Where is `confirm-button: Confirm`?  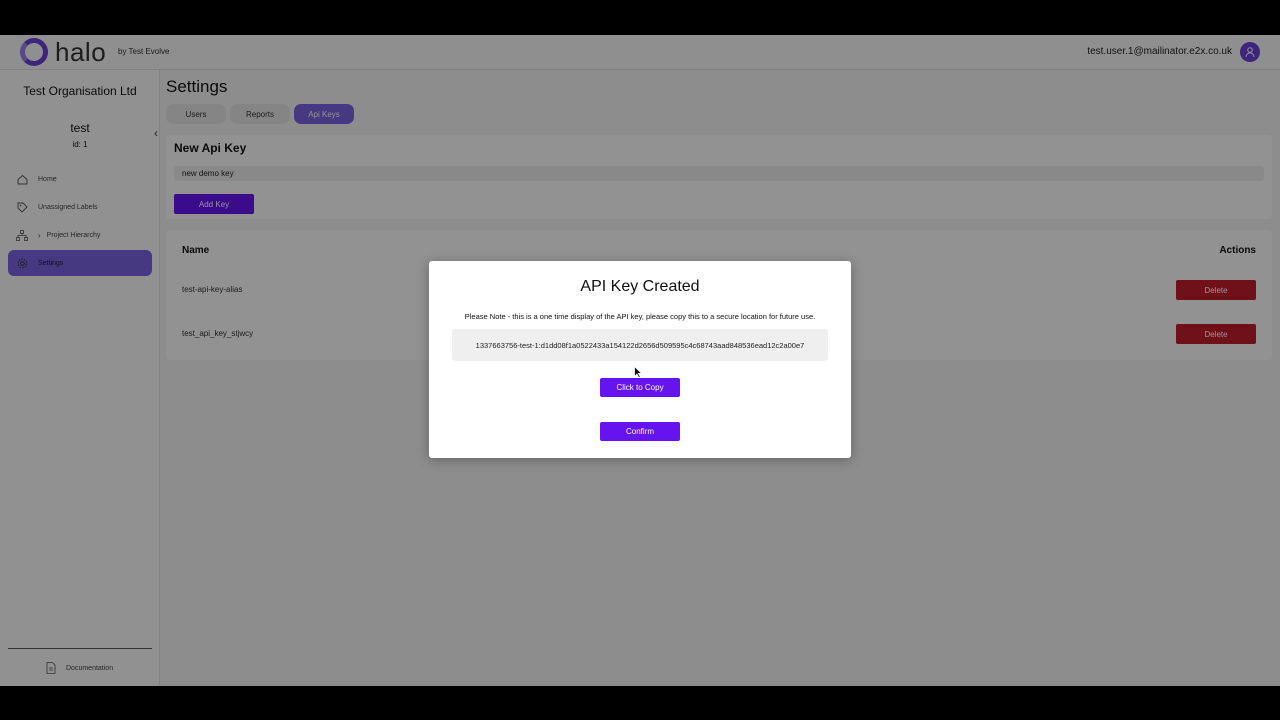 confirm-button: Confirm is located at coordinates (640, 431).